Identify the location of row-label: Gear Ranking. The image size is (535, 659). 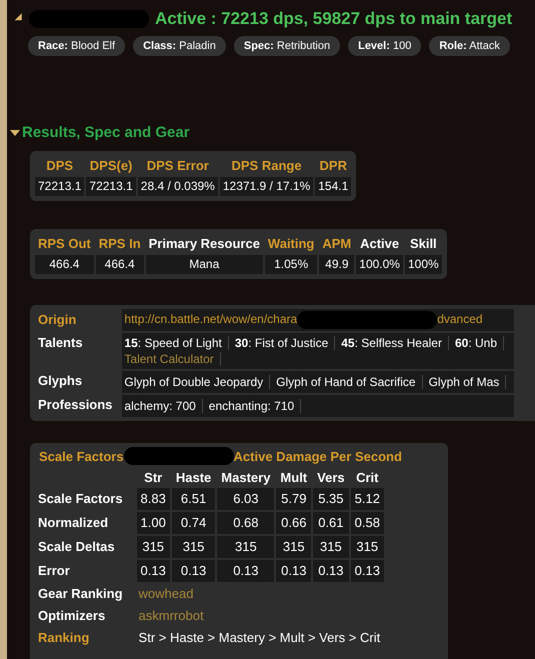
(80, 593).